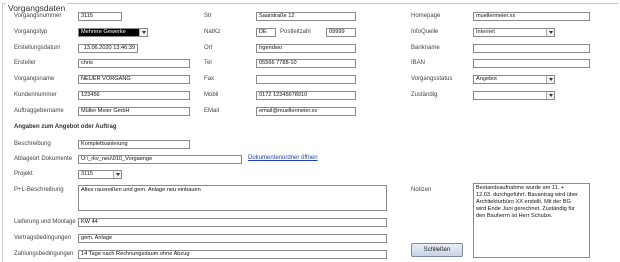 The image size is (620, 262). What do you see at coordinates (23, 174) in the screenshot?
I see `projekt-label: Projekt` at bounding box center [23, 174].